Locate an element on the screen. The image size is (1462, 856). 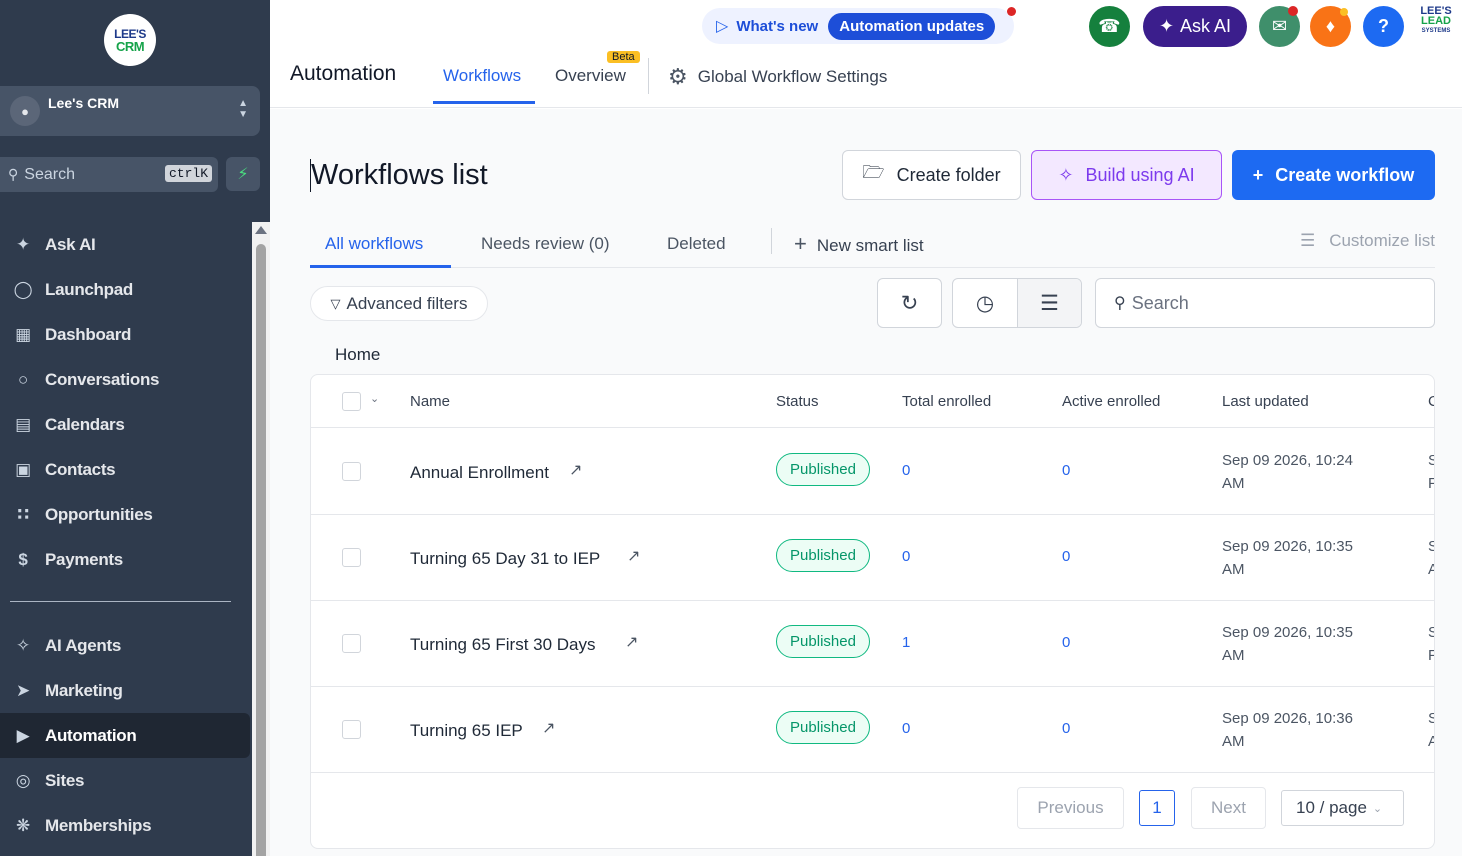
send-icon: ➤ is located at coordinates (23, 690).